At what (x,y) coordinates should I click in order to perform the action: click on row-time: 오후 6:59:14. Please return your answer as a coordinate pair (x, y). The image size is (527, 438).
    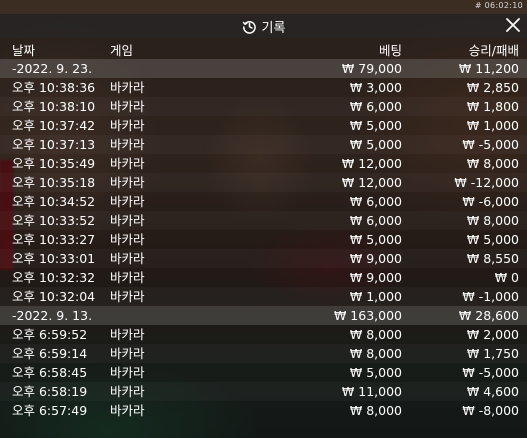
    Looking at the image, I should click on (50, 353).